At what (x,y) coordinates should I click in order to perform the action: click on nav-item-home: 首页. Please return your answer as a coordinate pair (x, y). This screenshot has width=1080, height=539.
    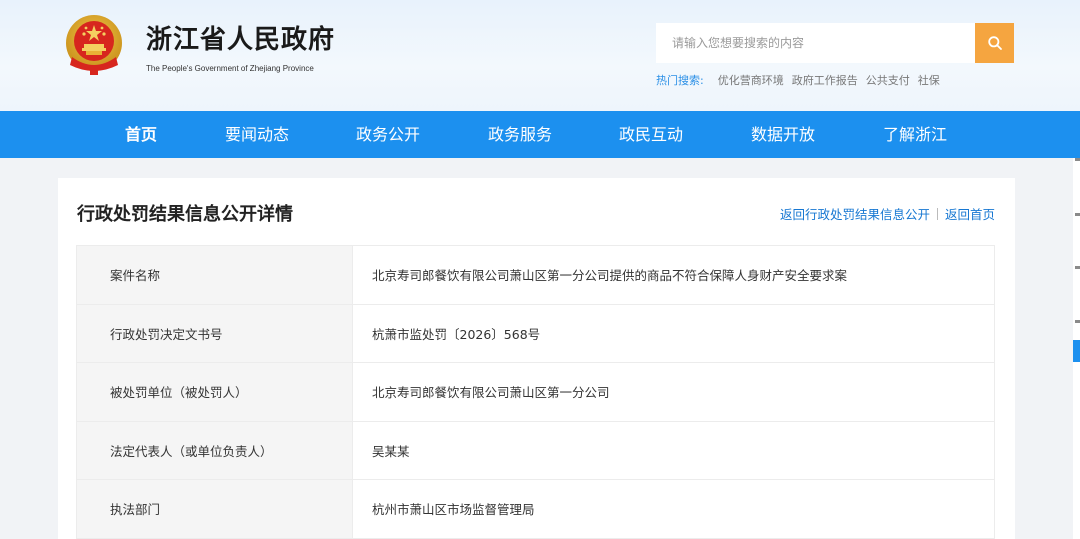
    Looking at the image, I should click on (141, 134).